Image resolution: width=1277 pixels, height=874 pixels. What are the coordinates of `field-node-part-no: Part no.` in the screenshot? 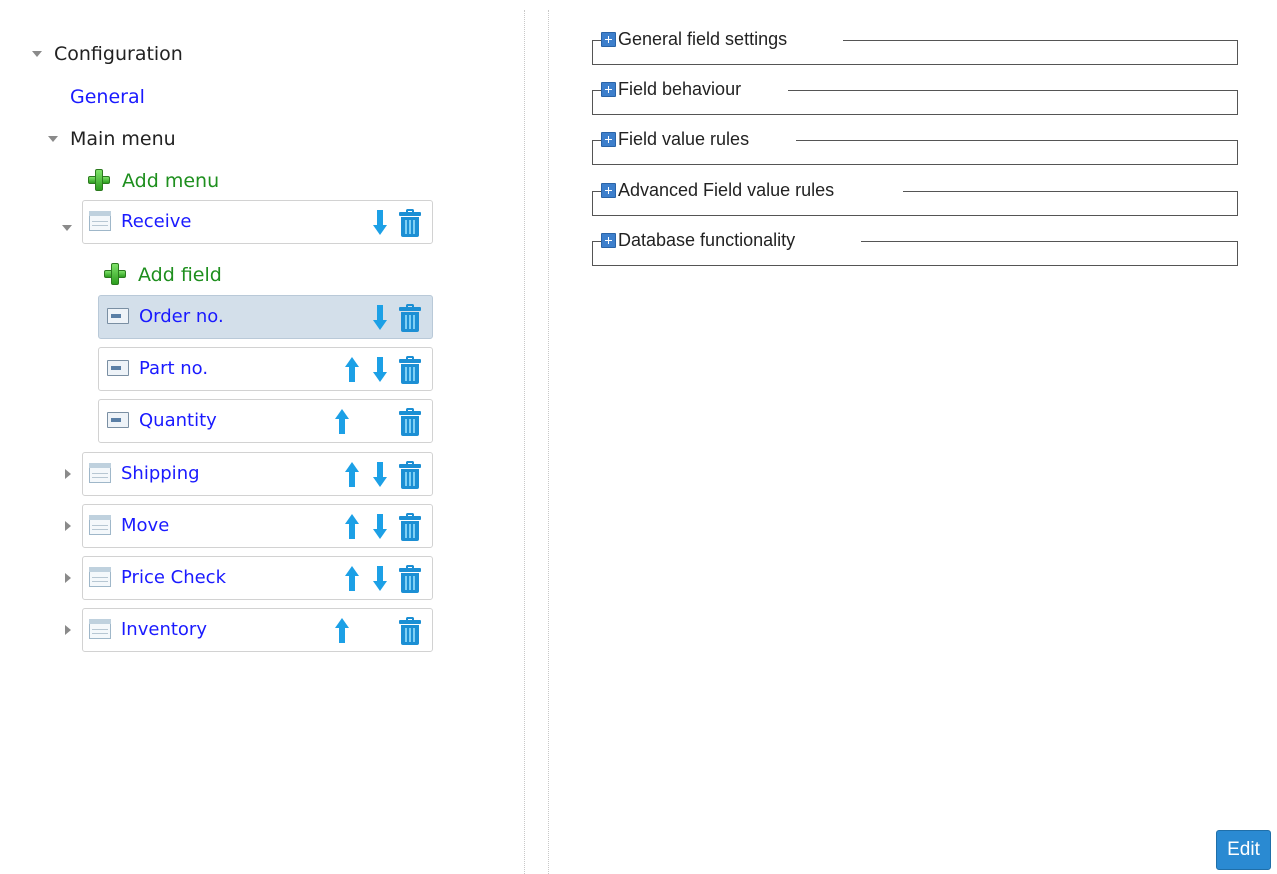 It's located at (265, 369).